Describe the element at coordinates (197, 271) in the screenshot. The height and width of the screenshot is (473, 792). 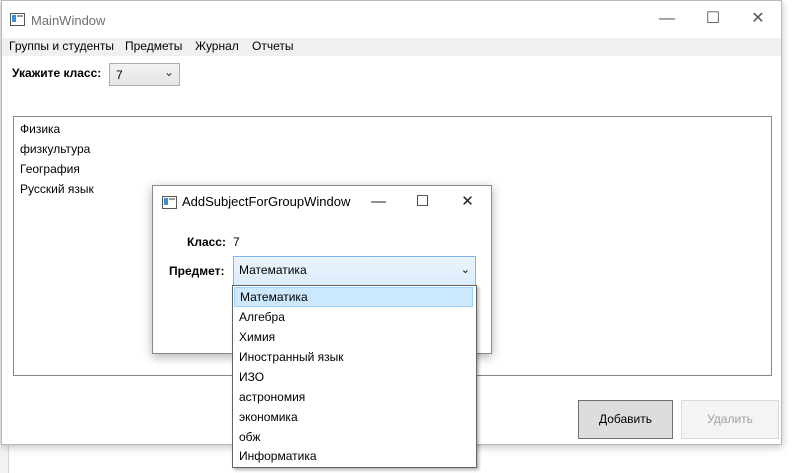
I see `dialog-subject-label: Предмет:` at that location.